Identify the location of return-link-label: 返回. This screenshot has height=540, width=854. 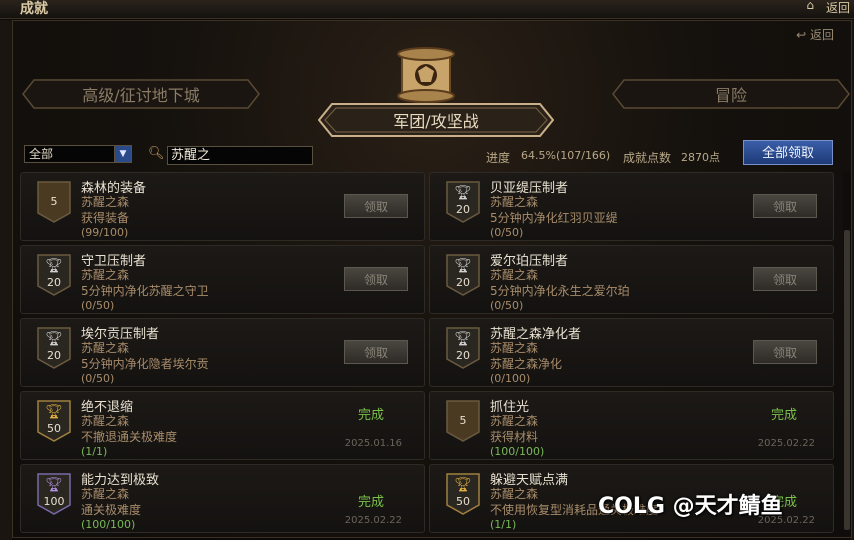
(821, 35).